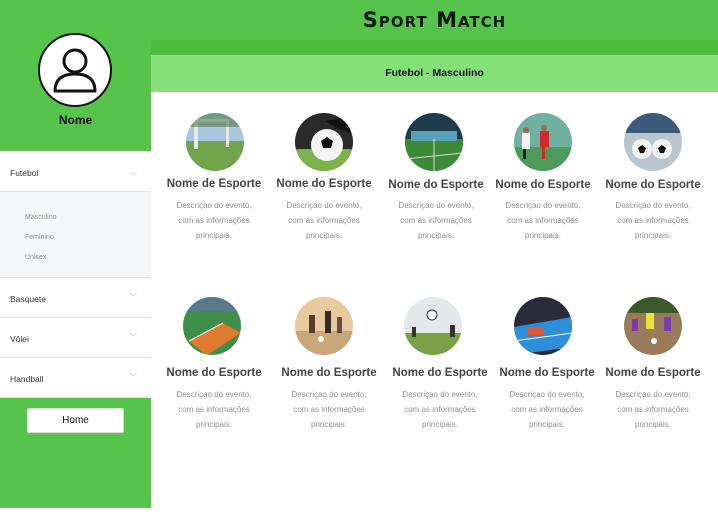  Describe the element at coordinates (39, 237) in the screenshot. I see `submenu-item-feminino: Feminino` at that location.